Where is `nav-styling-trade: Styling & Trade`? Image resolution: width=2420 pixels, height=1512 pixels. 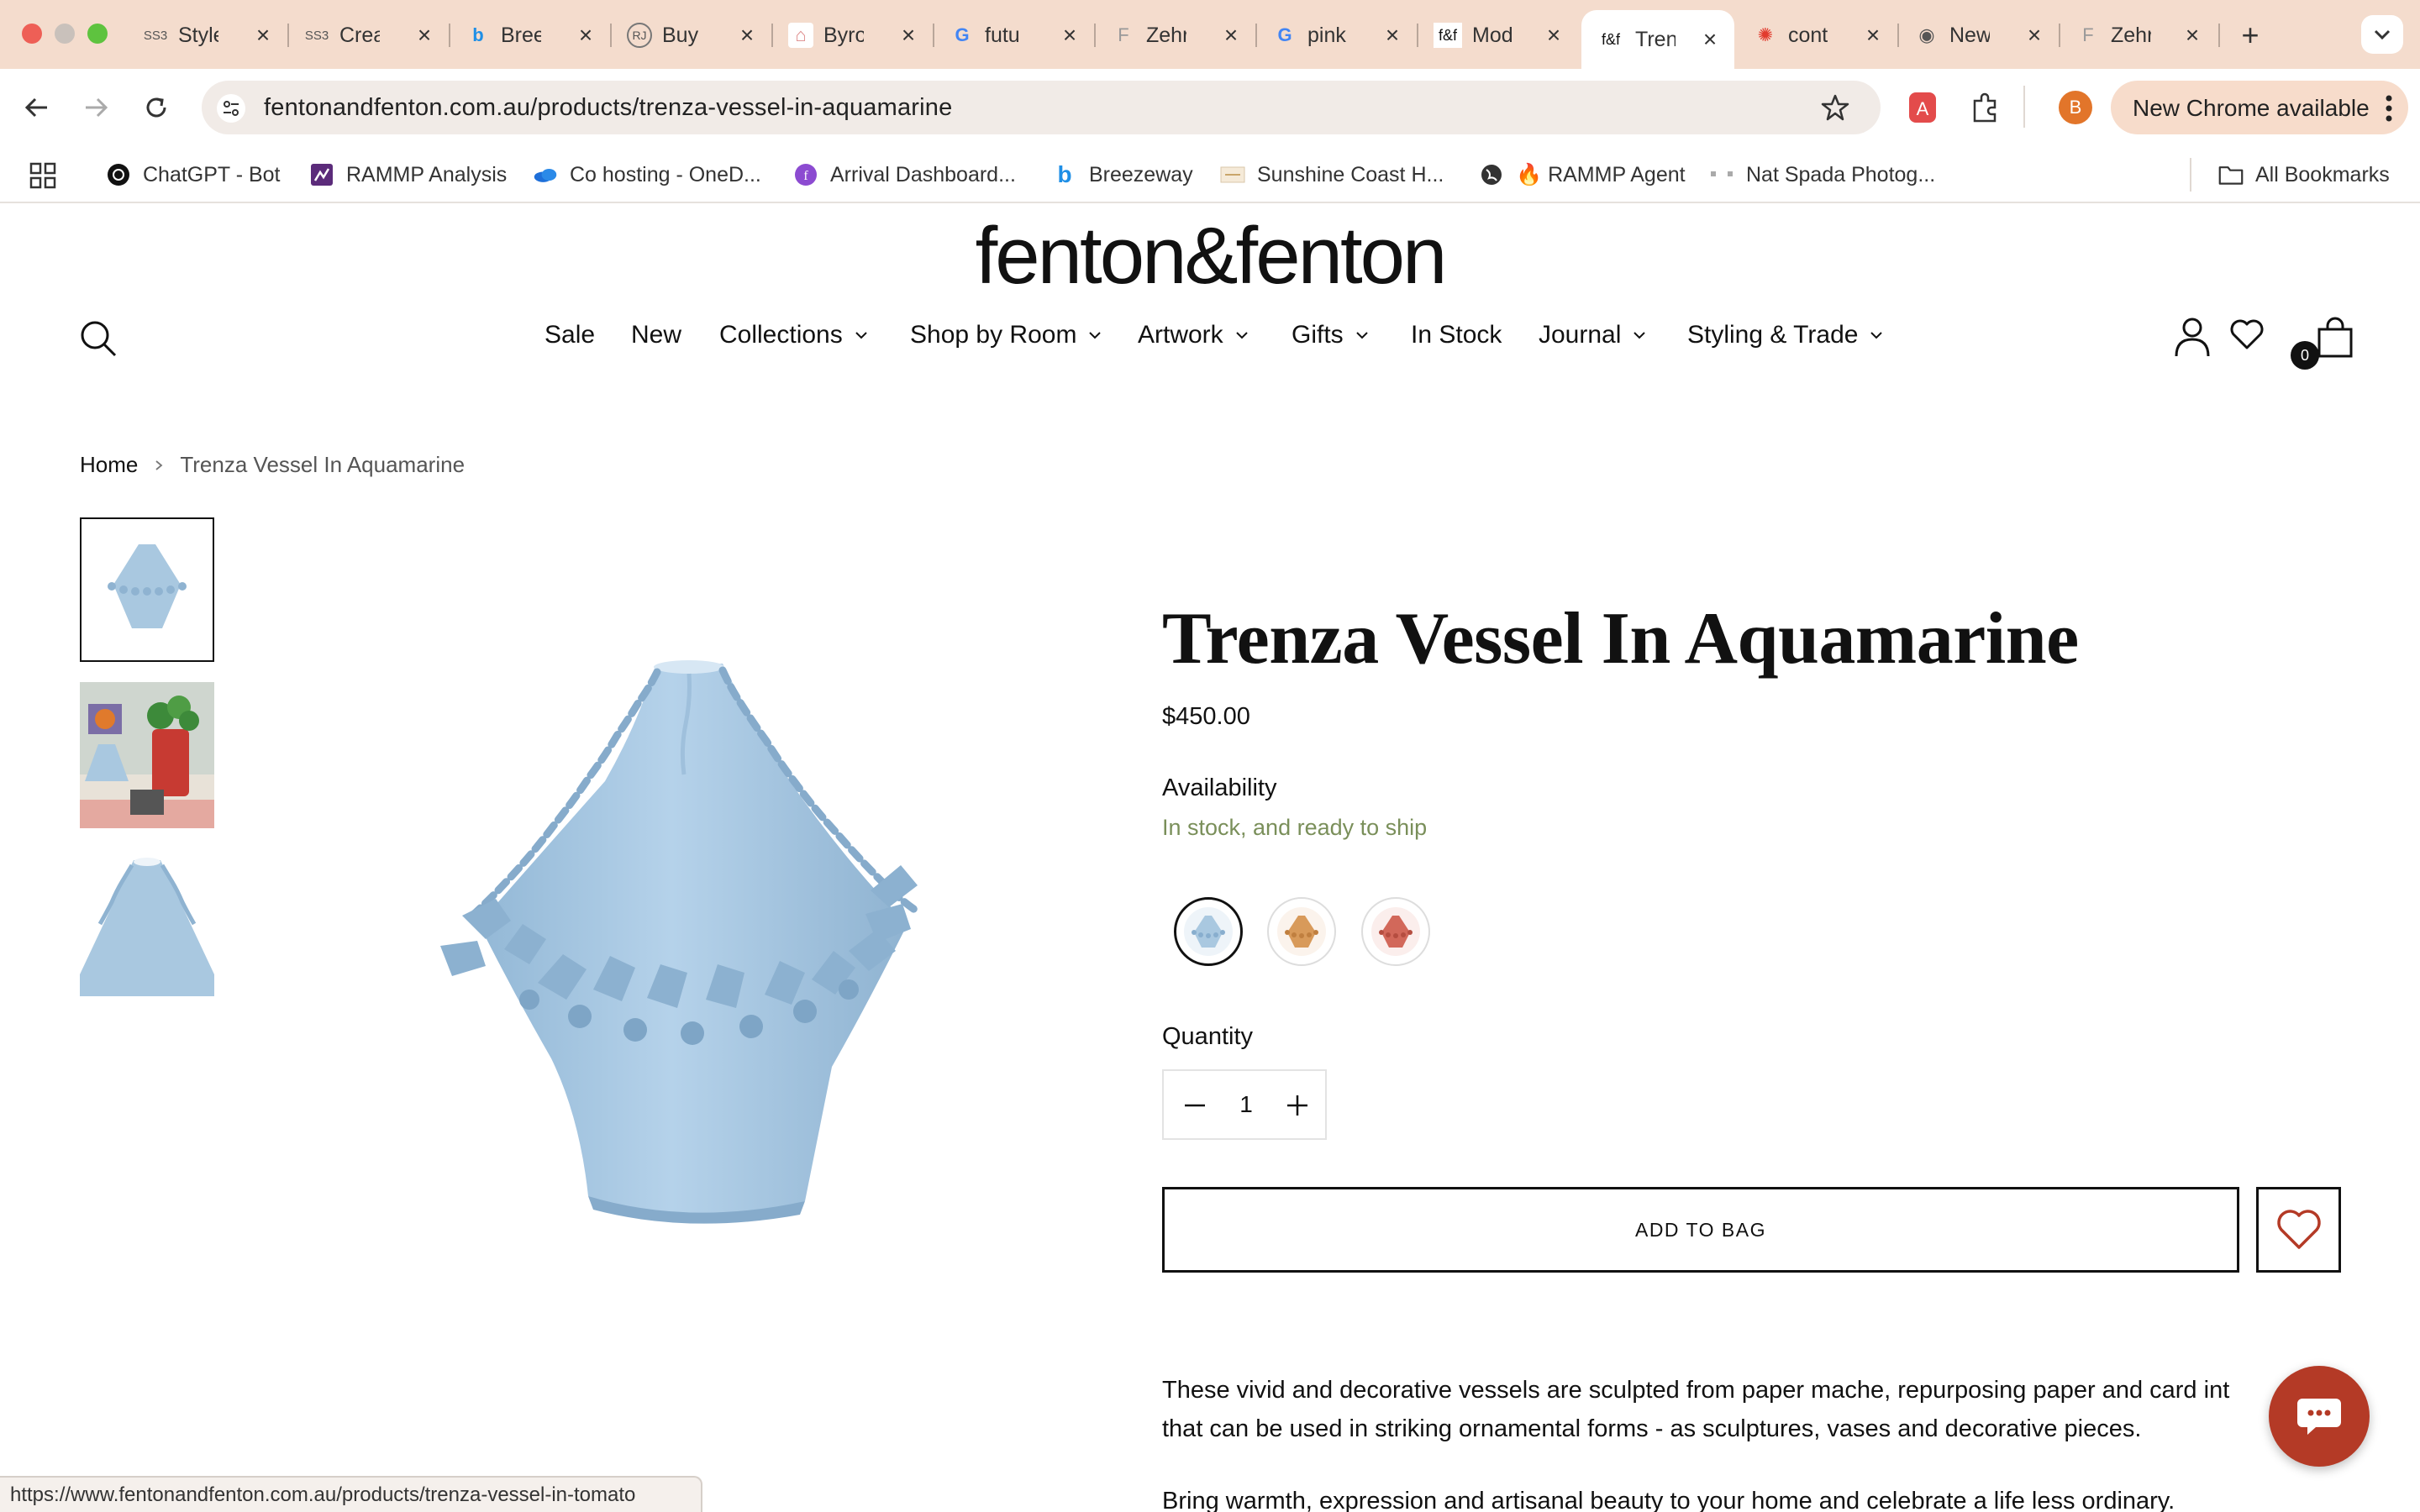 nav-styling-trade: Styling & Trade is located at coordinates (1785, 335).